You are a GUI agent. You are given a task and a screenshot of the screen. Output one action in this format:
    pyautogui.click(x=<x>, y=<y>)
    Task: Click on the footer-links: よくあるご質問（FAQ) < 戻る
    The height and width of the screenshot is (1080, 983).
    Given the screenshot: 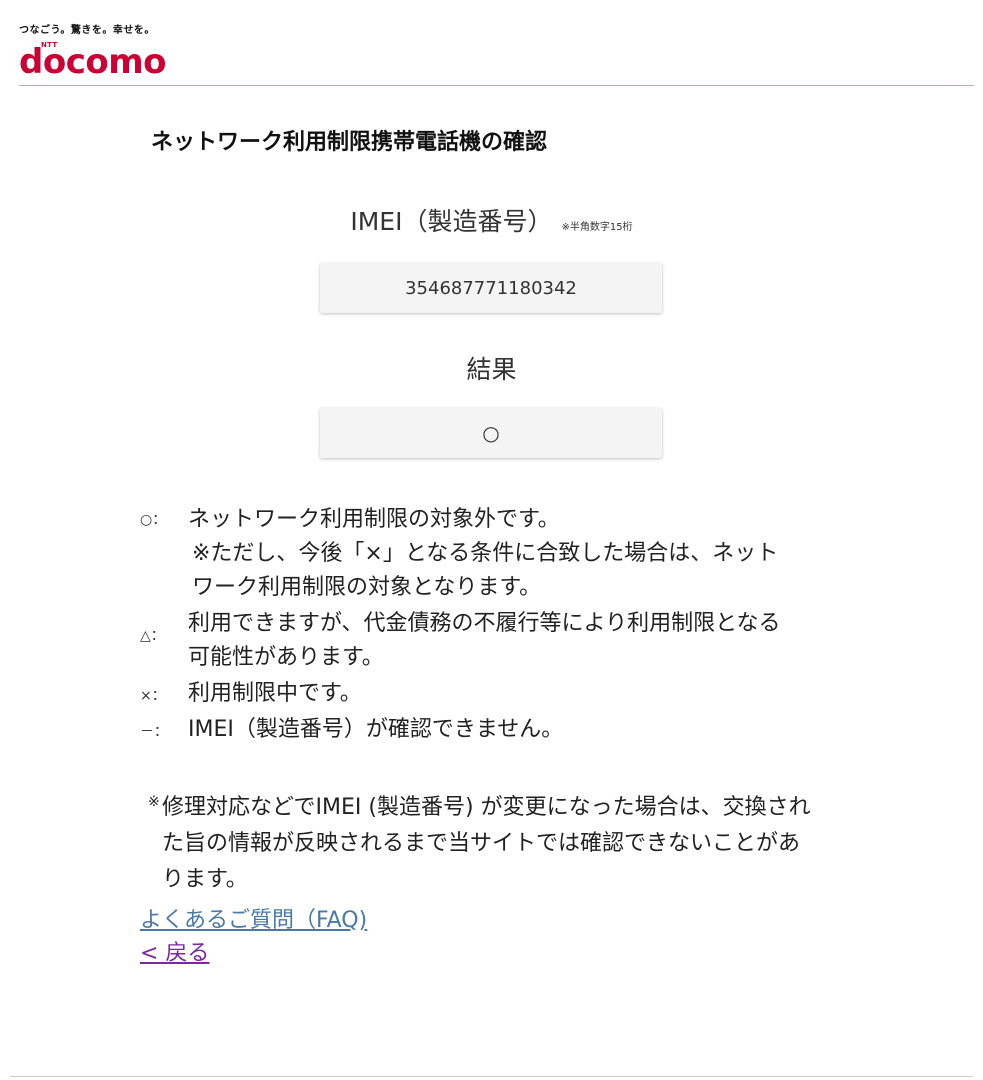 What is the action you would take?
    pyautogui.click(x=253, y=937)
    